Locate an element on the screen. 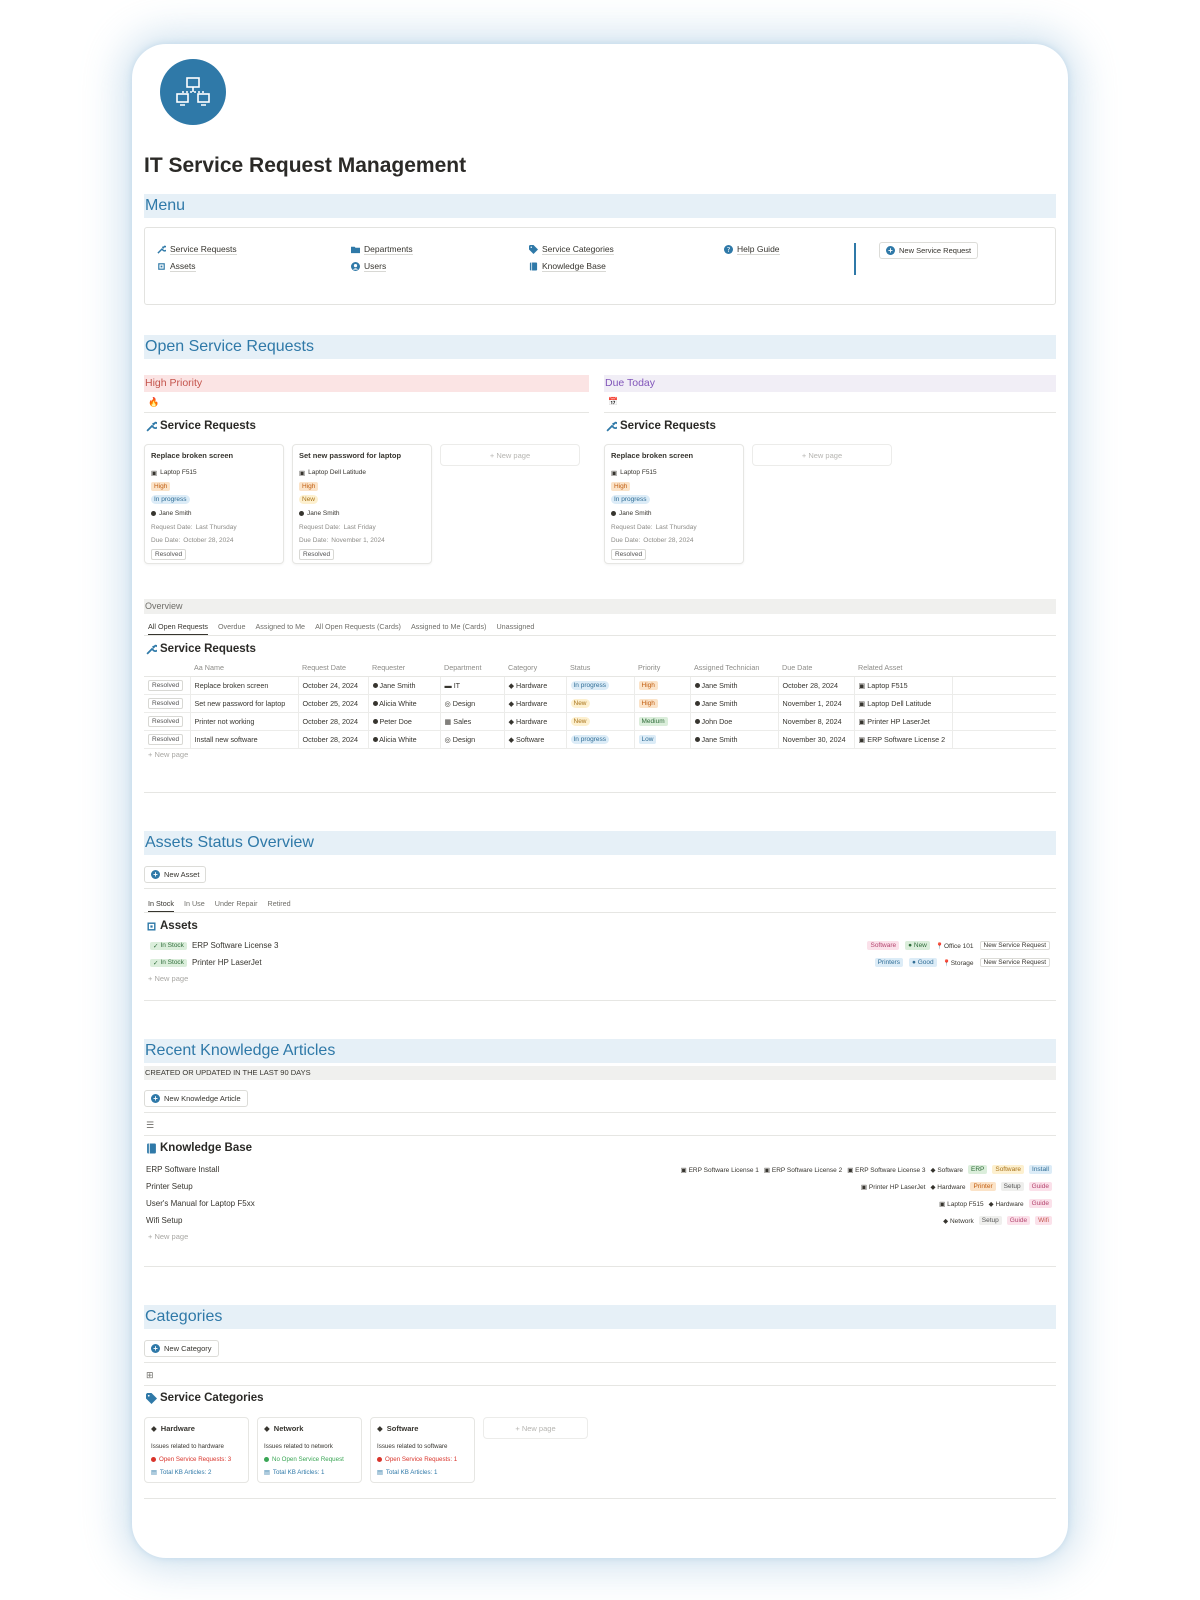 This screenshot has width=1200, height=1600. article-name: Wifi Setup is located at coordinates (164, 1220).